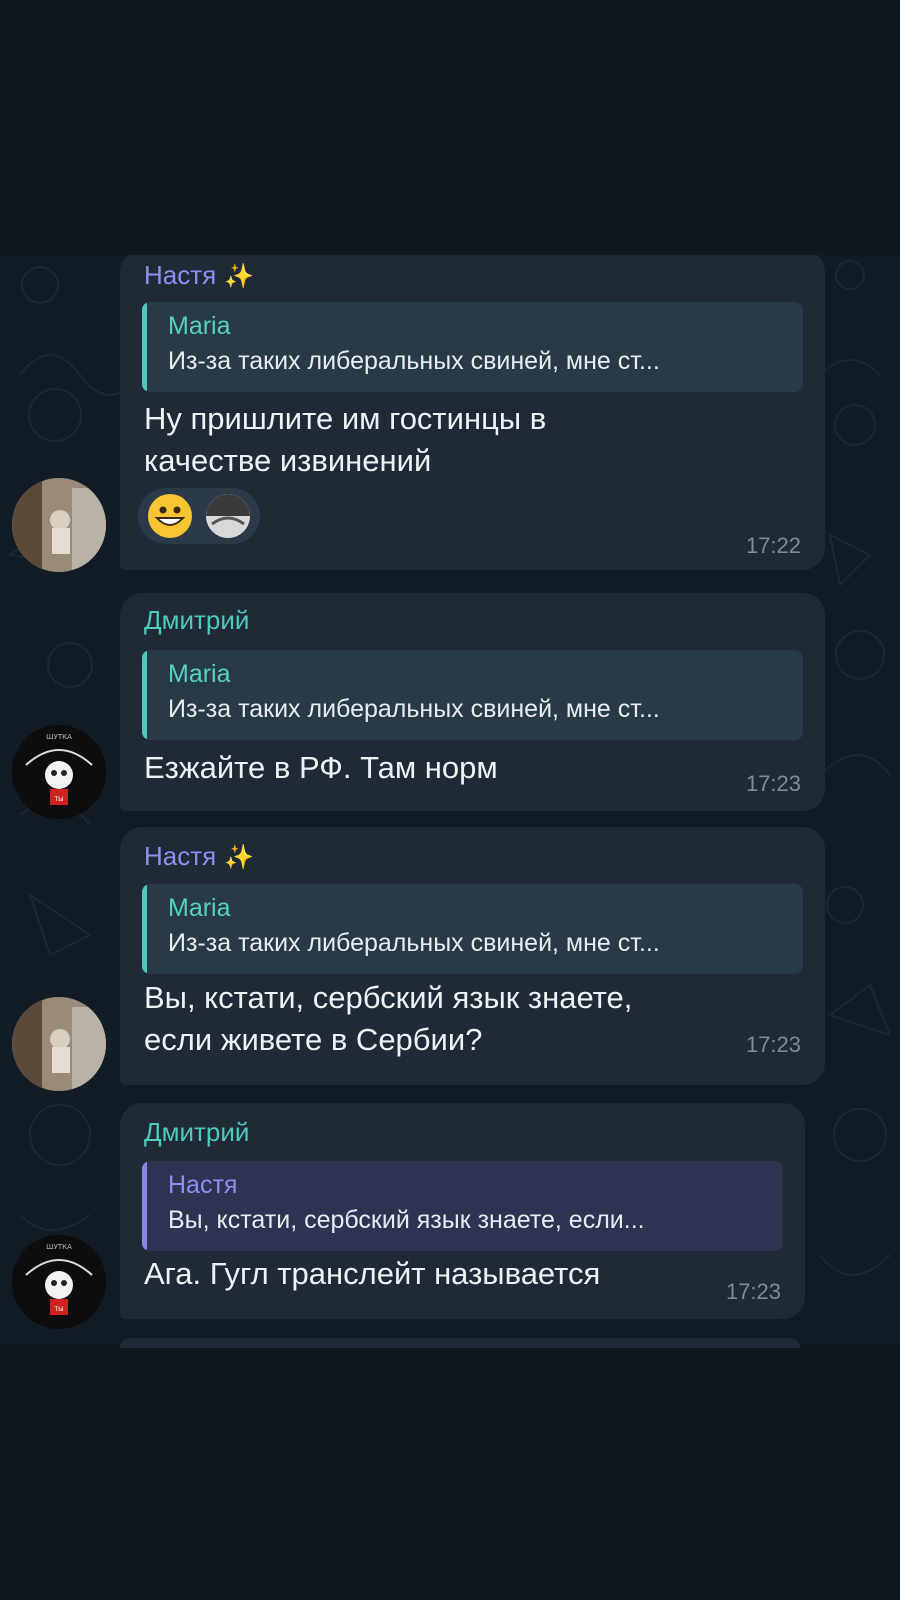 This screenshot has height=1600, width=900. What do you see at coordinates (170, 516) in the screenshot?
I see `grinning-face-emoji` at bounding box center [170, 516].